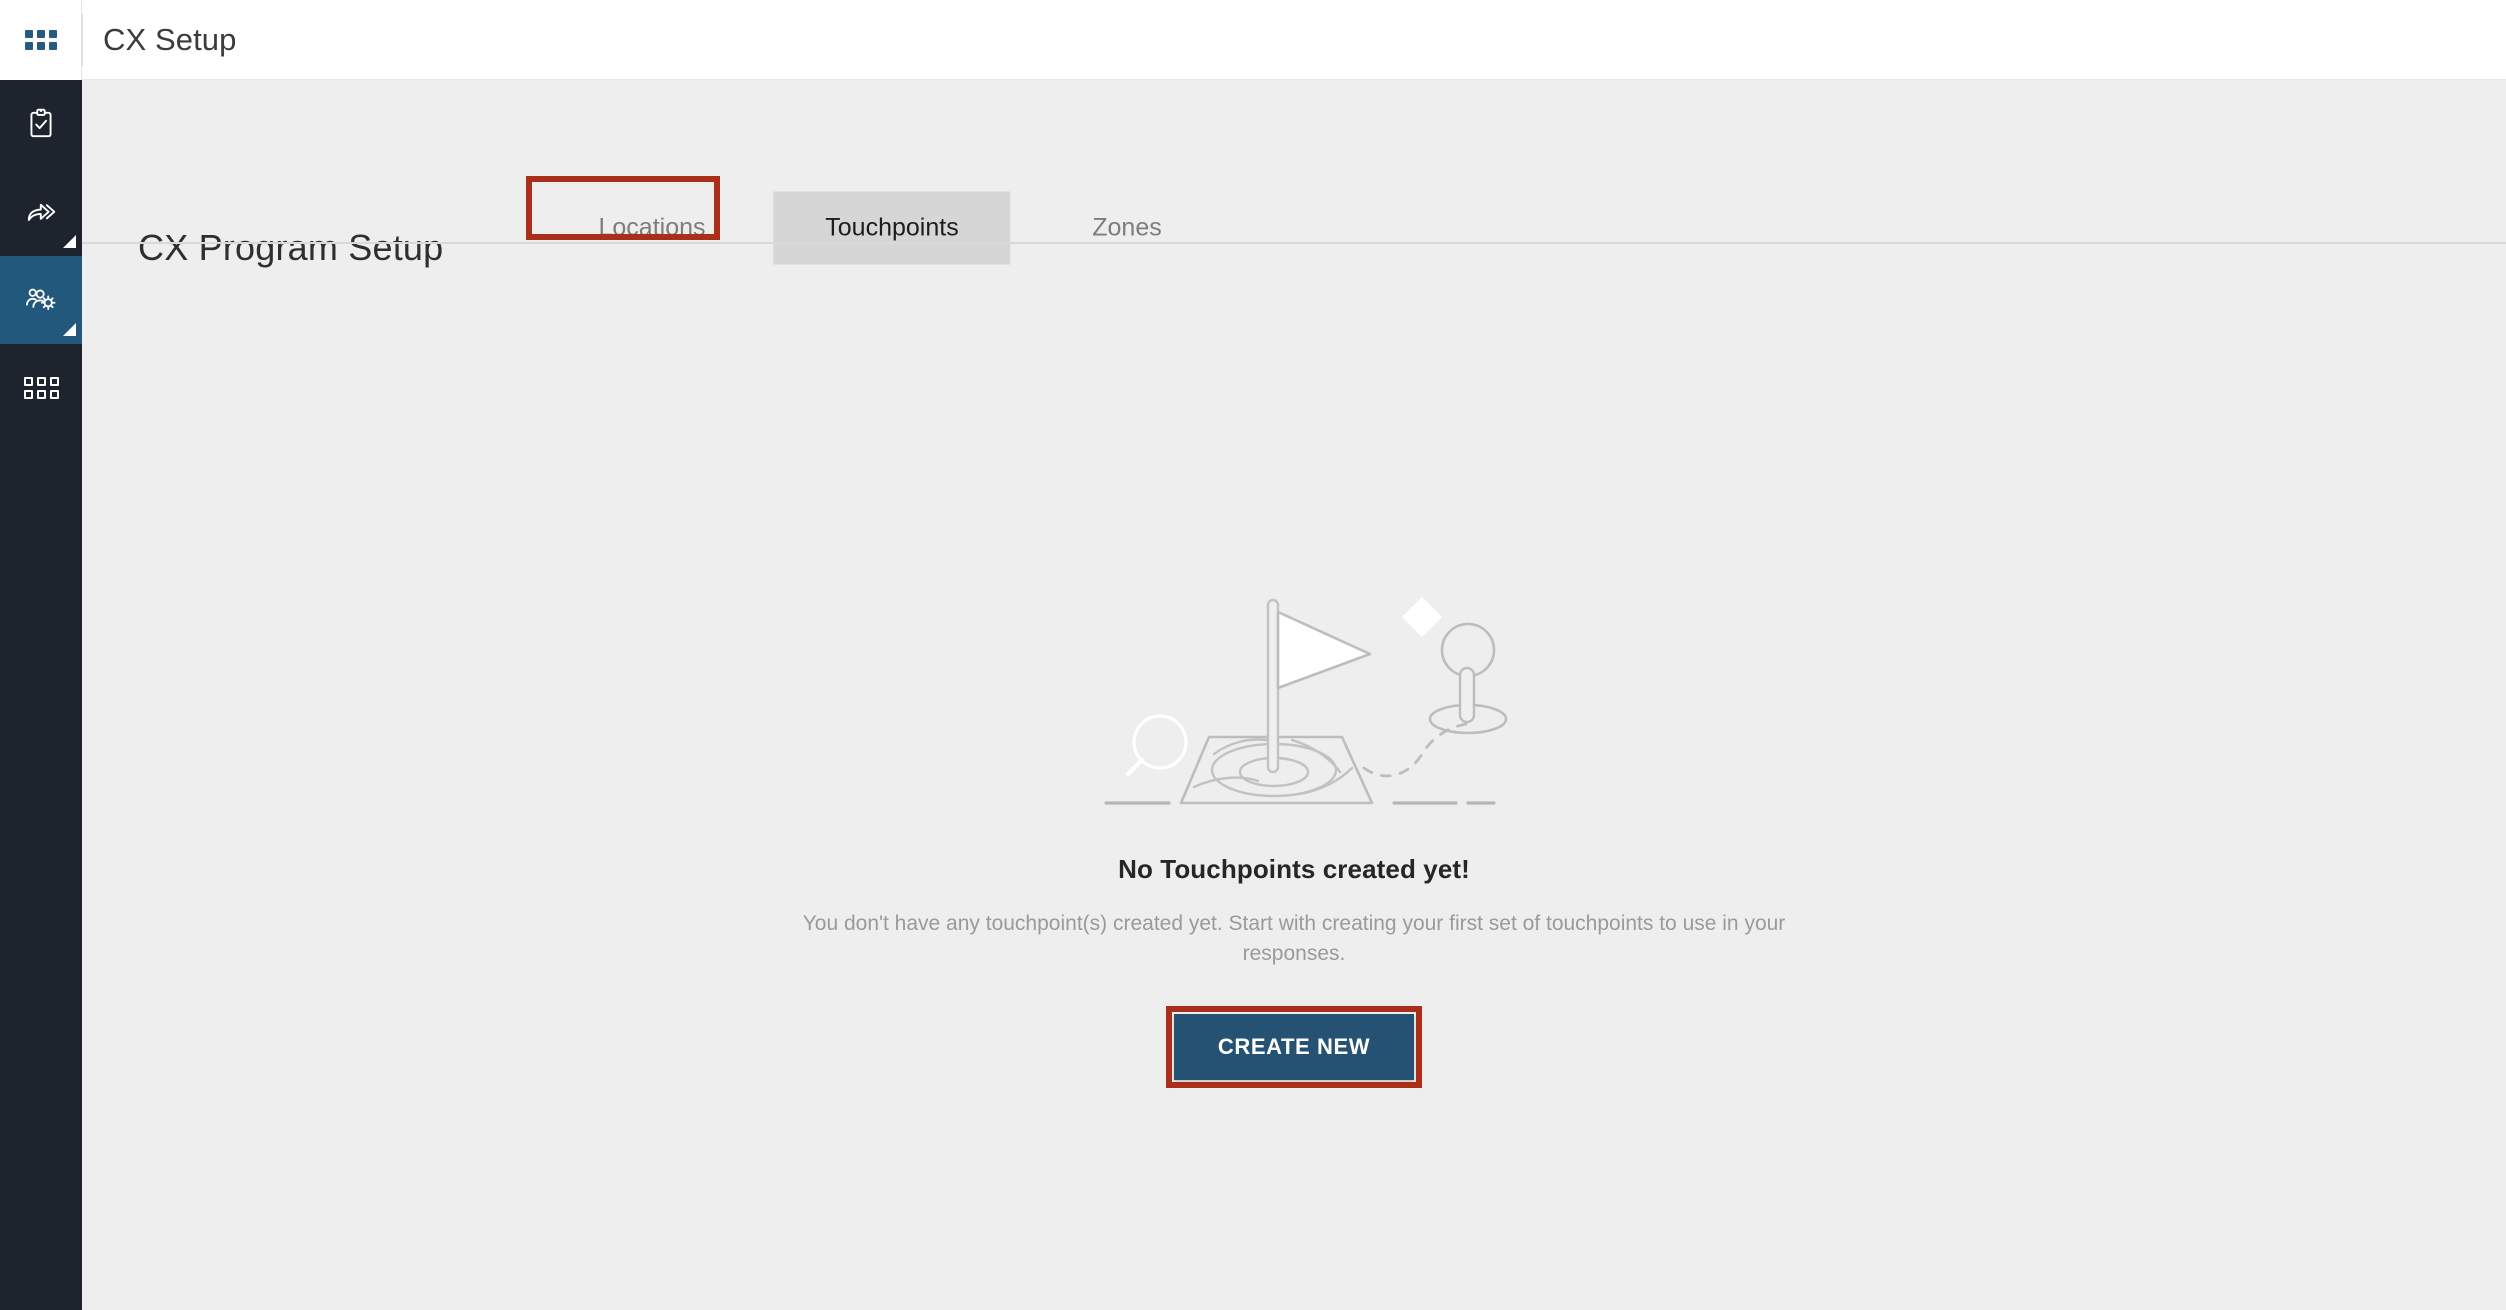 This screenshot has width=2506, height=1310. Describe the element at coordinates (82, 39) in the screenshot. I see `header-divider` at that location.